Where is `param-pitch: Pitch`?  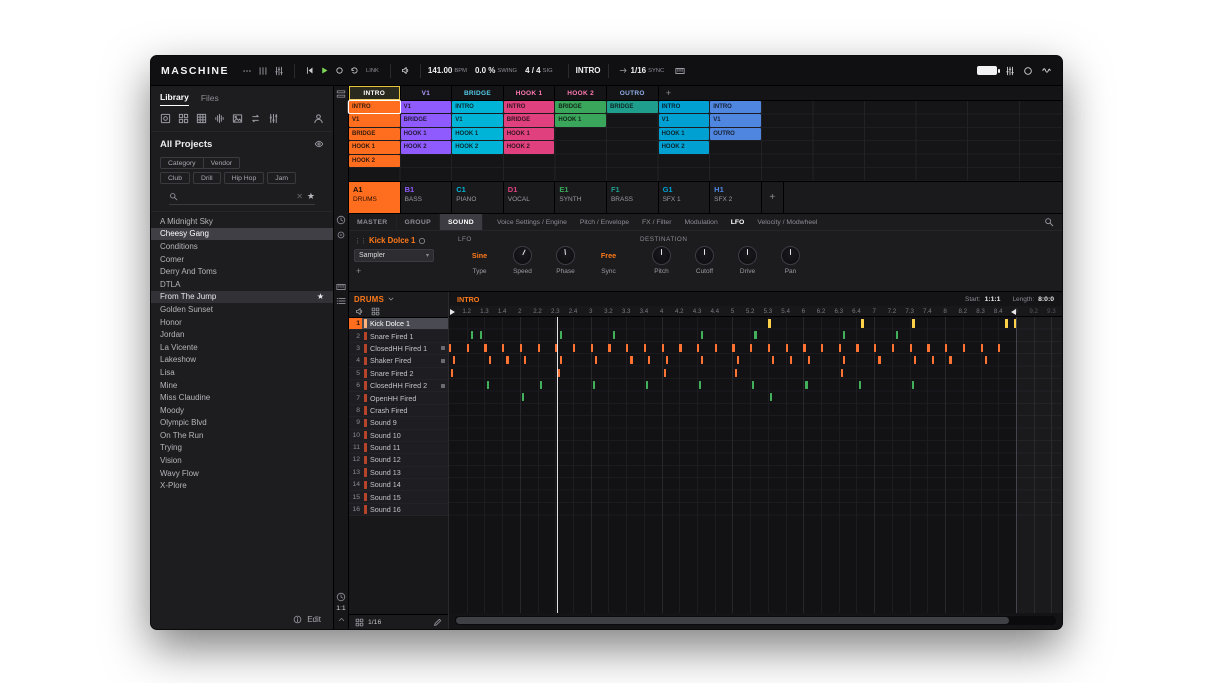 param-pitch: Pitch is located at coordinates (661, 259).